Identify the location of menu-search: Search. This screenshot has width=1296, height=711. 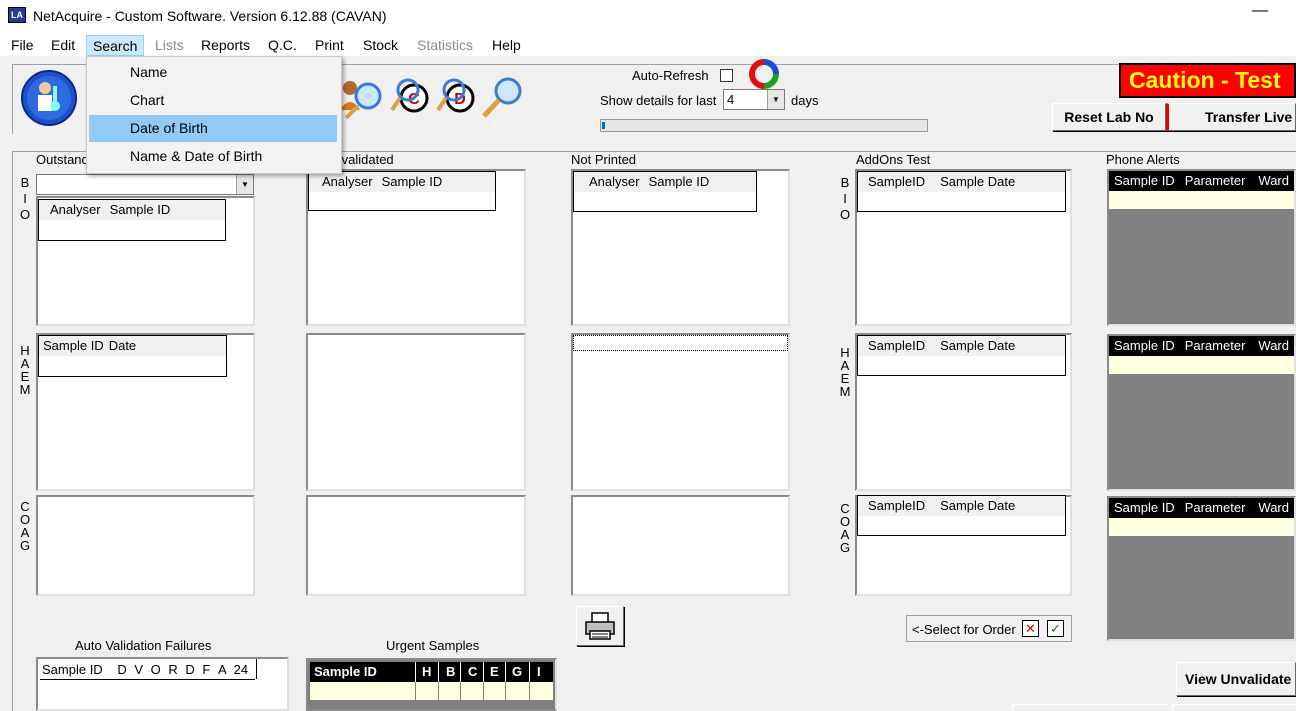
(115, 45).